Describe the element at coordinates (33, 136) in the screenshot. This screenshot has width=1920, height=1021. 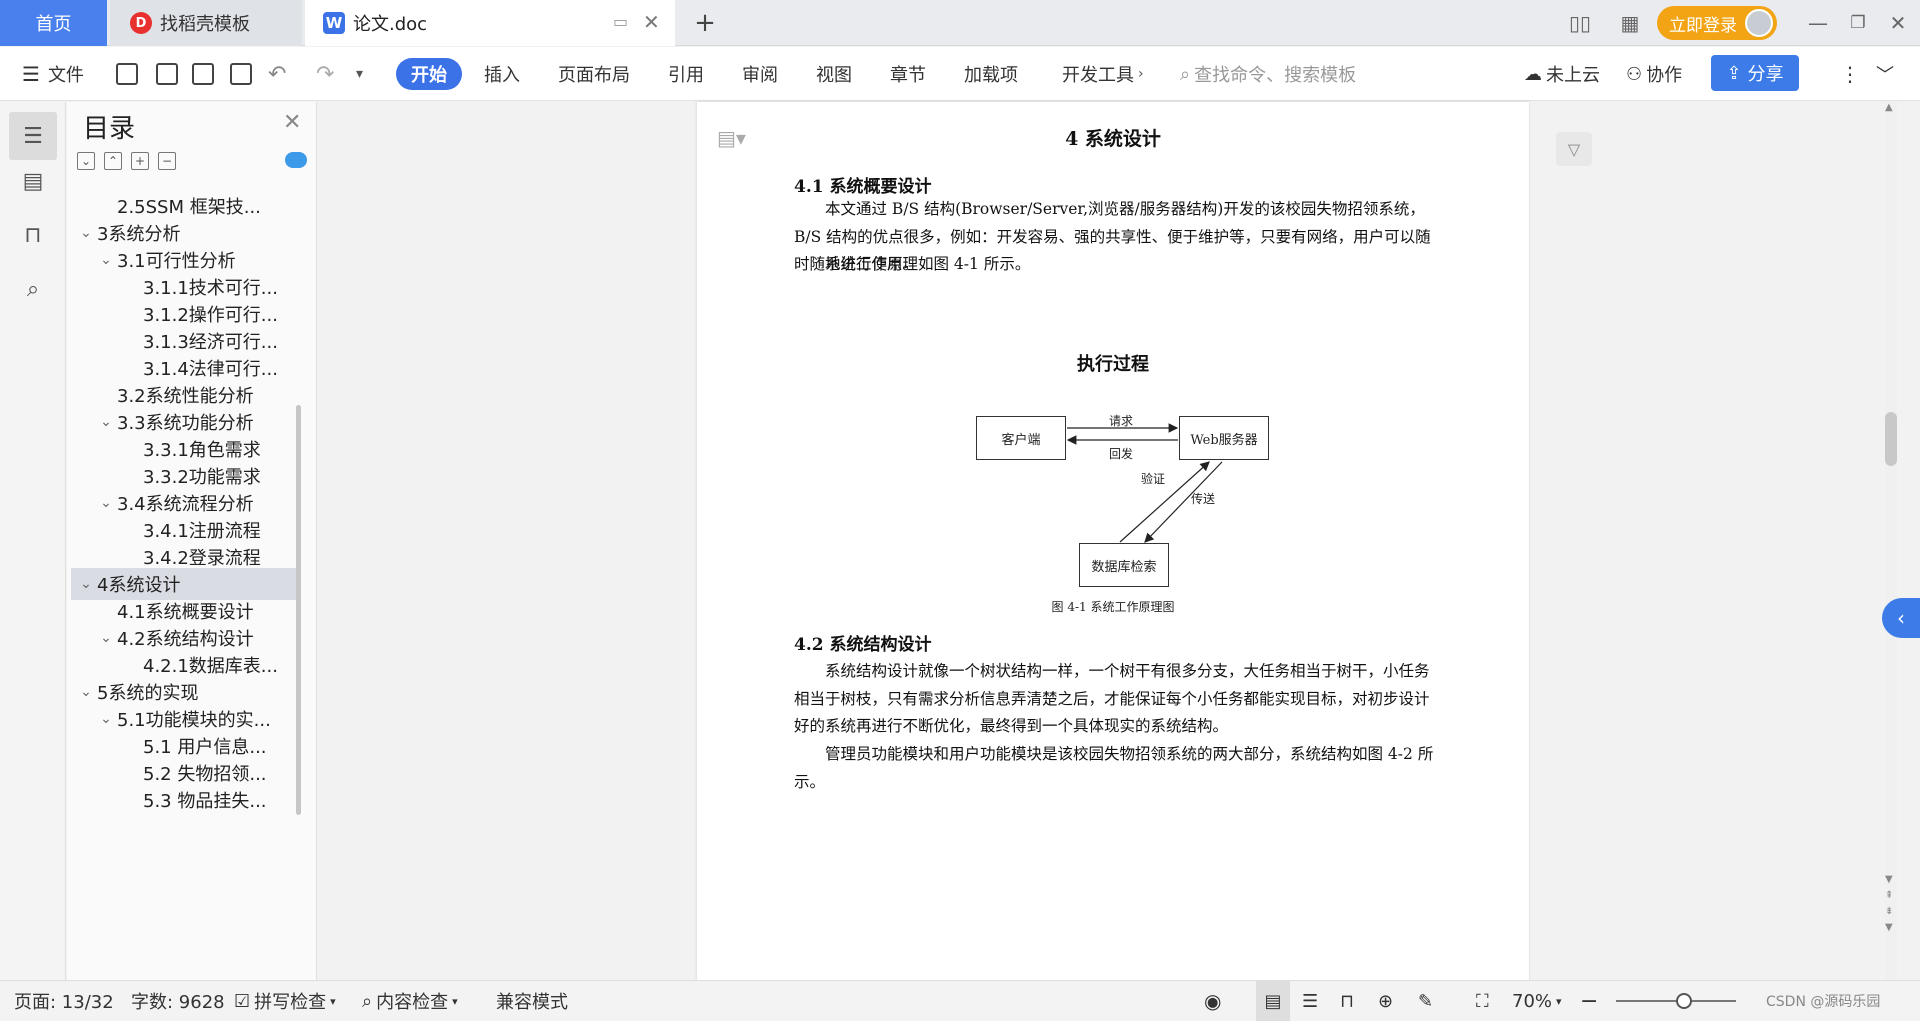
I see `toc-panel-icon: ☰` at that location.